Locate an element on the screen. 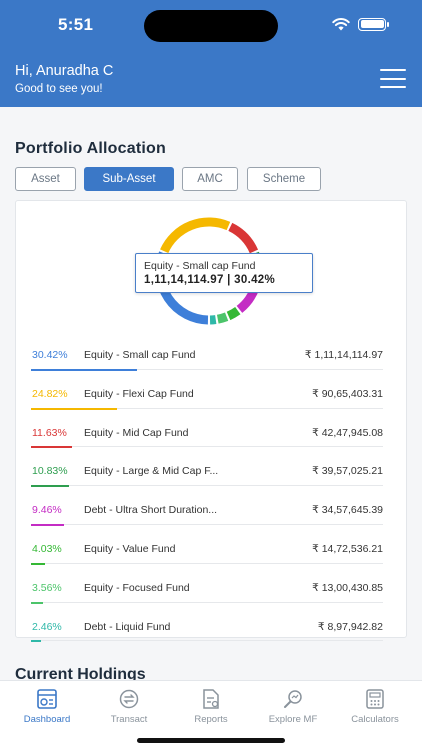 The height and width of the screenshot is (750, 422). allocation-percent: 24.82% is located at coordinates (50, 393).